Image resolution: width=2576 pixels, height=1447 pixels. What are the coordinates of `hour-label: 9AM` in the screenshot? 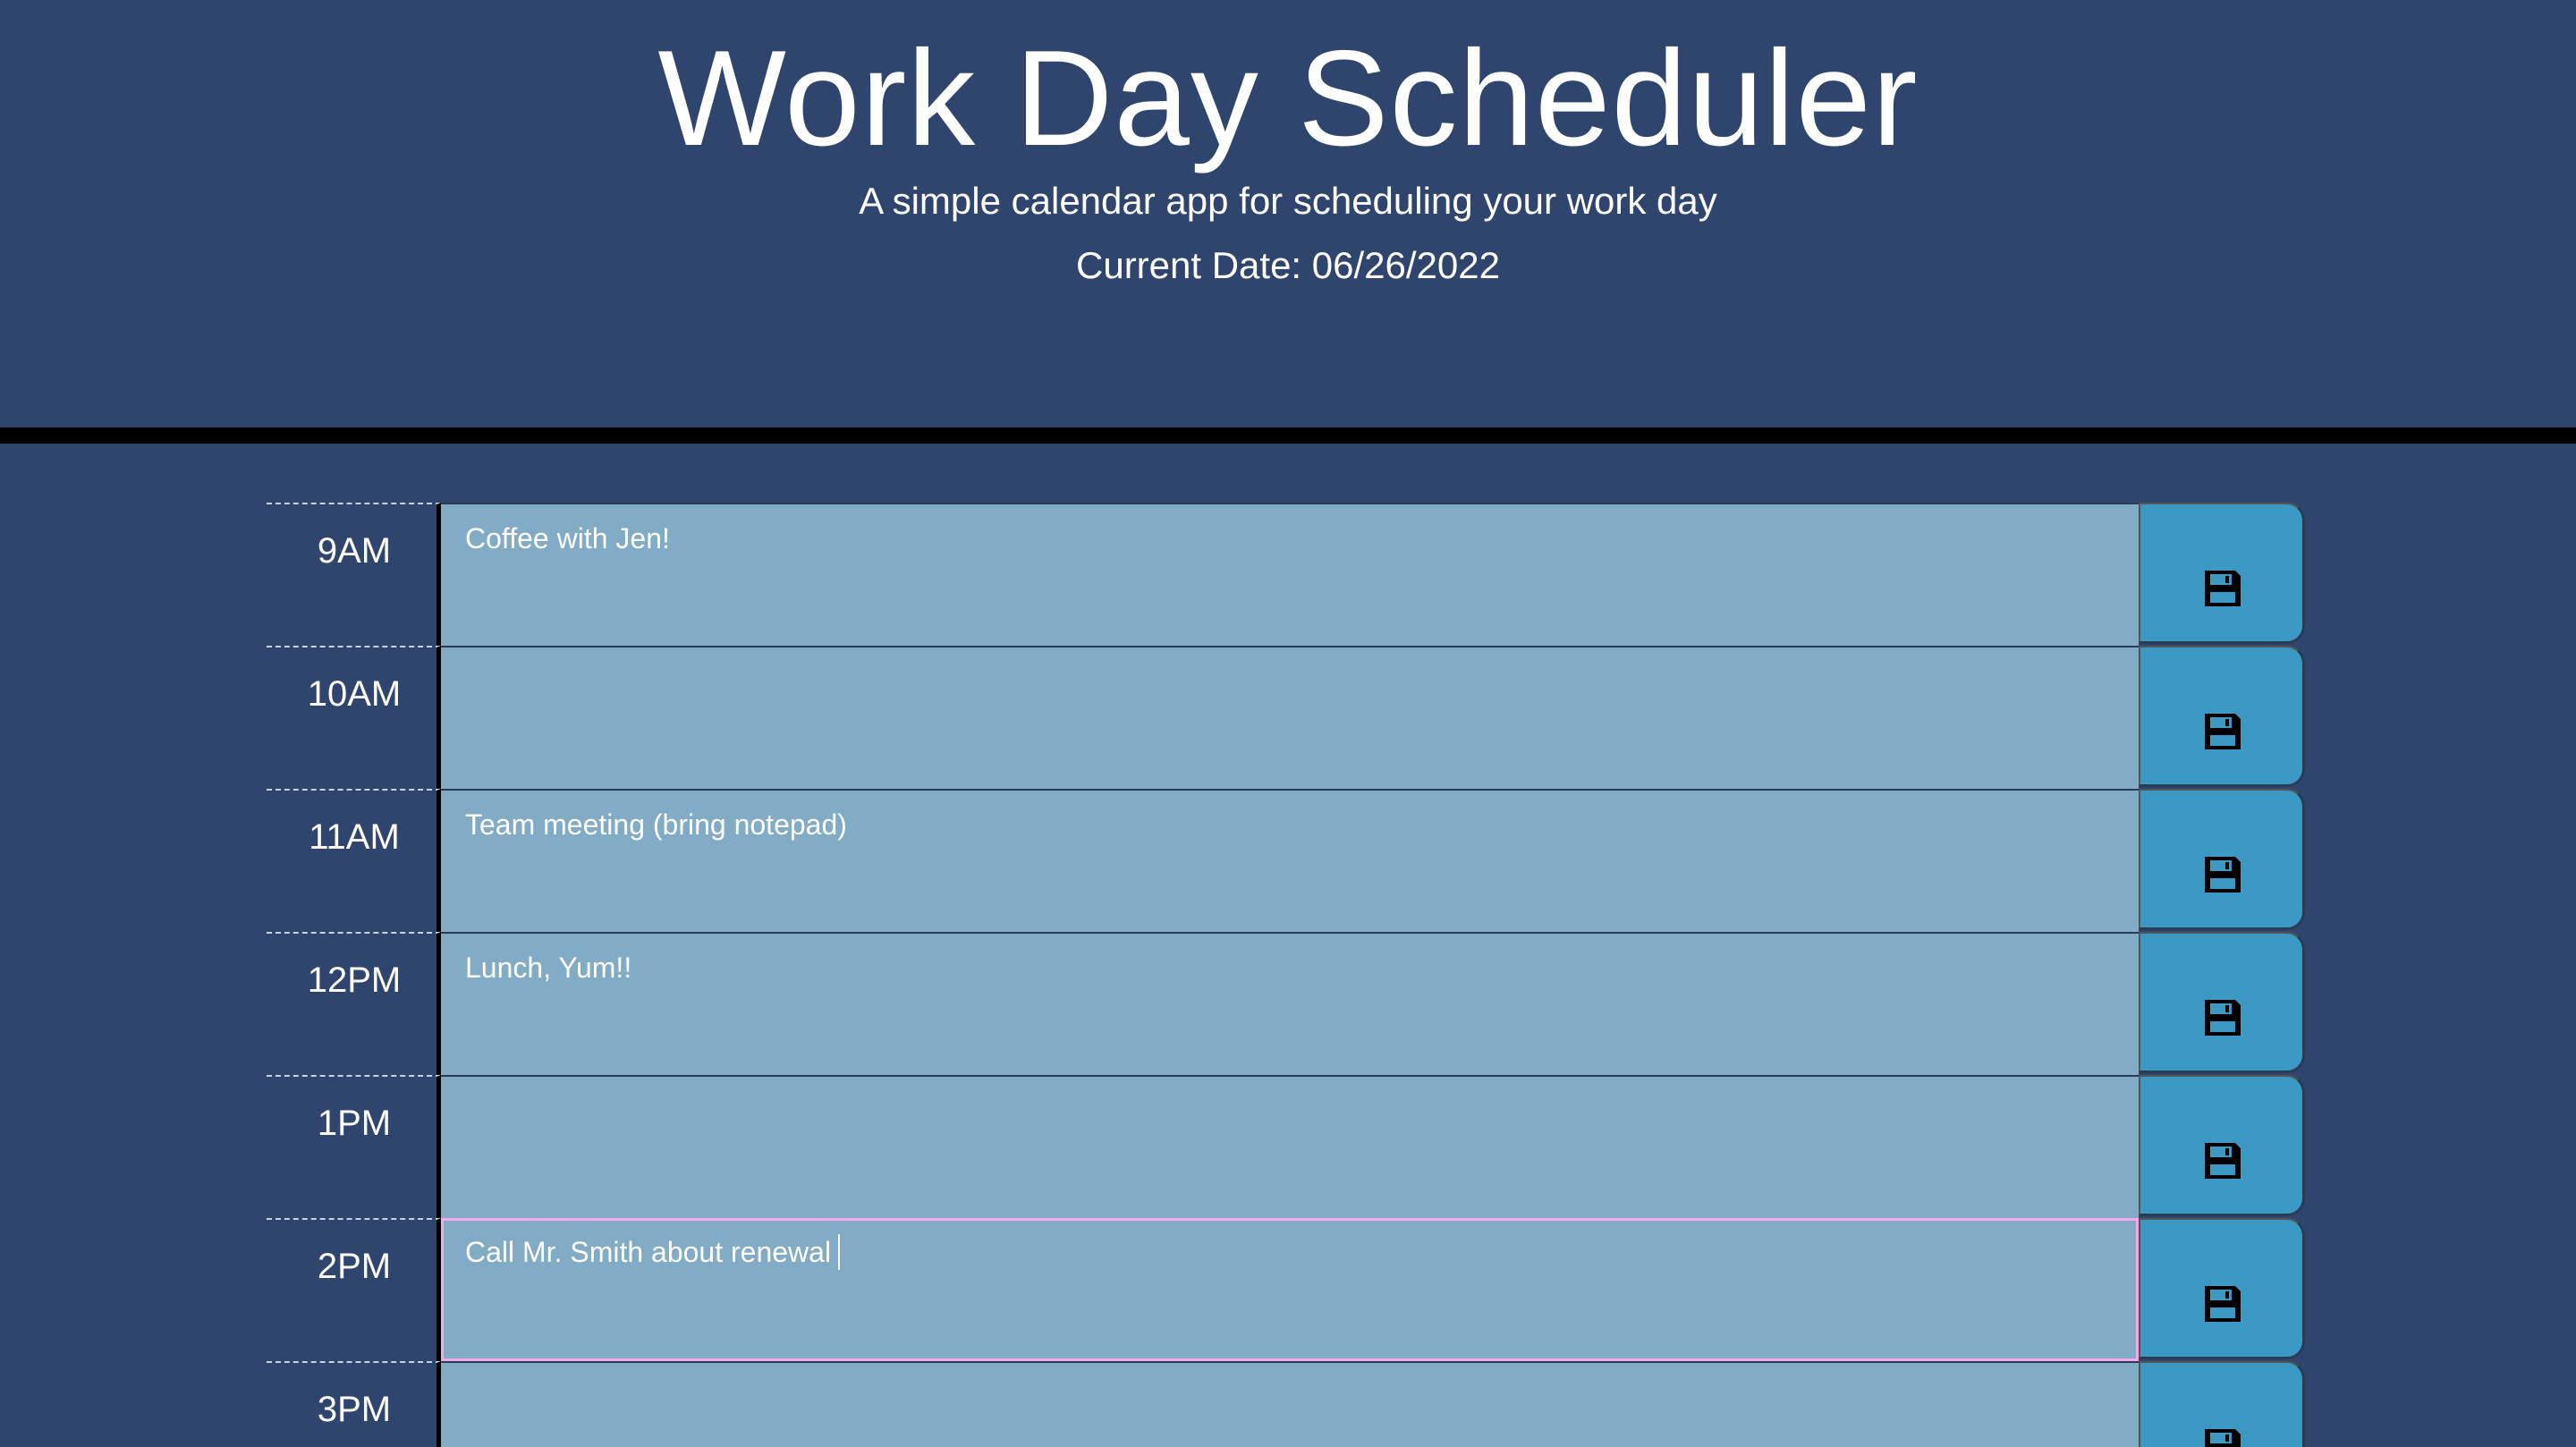 It's located at (354, 574).